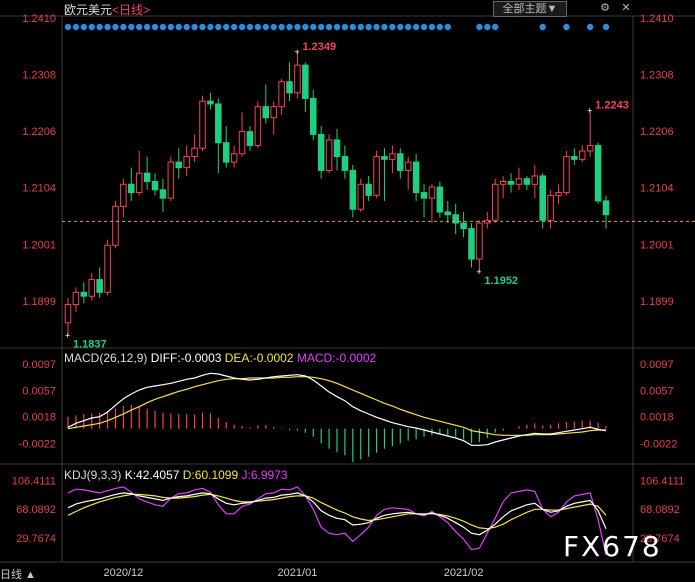 The image size is (695, 582). What do you see at coordinates (464, 573) in the screenshot?
I see `x-axis-label: 2021/02` at bounding box center [464, 573].